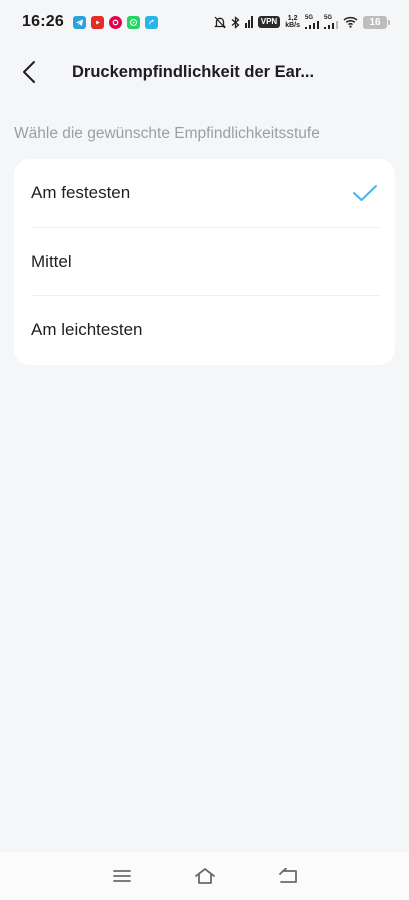 This screenshot has height=900, width=409. Describe the element at coordinates (331, 25) in the screenshot. I see `sim2-bars-icon` at that location.